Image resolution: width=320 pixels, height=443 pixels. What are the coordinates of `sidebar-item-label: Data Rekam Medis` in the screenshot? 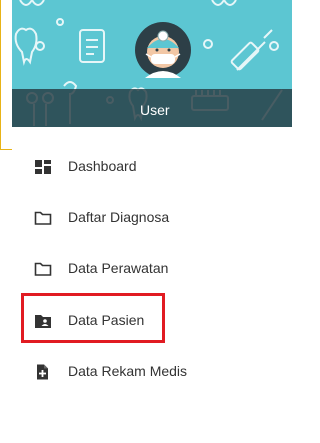 It's located at (128, 371).